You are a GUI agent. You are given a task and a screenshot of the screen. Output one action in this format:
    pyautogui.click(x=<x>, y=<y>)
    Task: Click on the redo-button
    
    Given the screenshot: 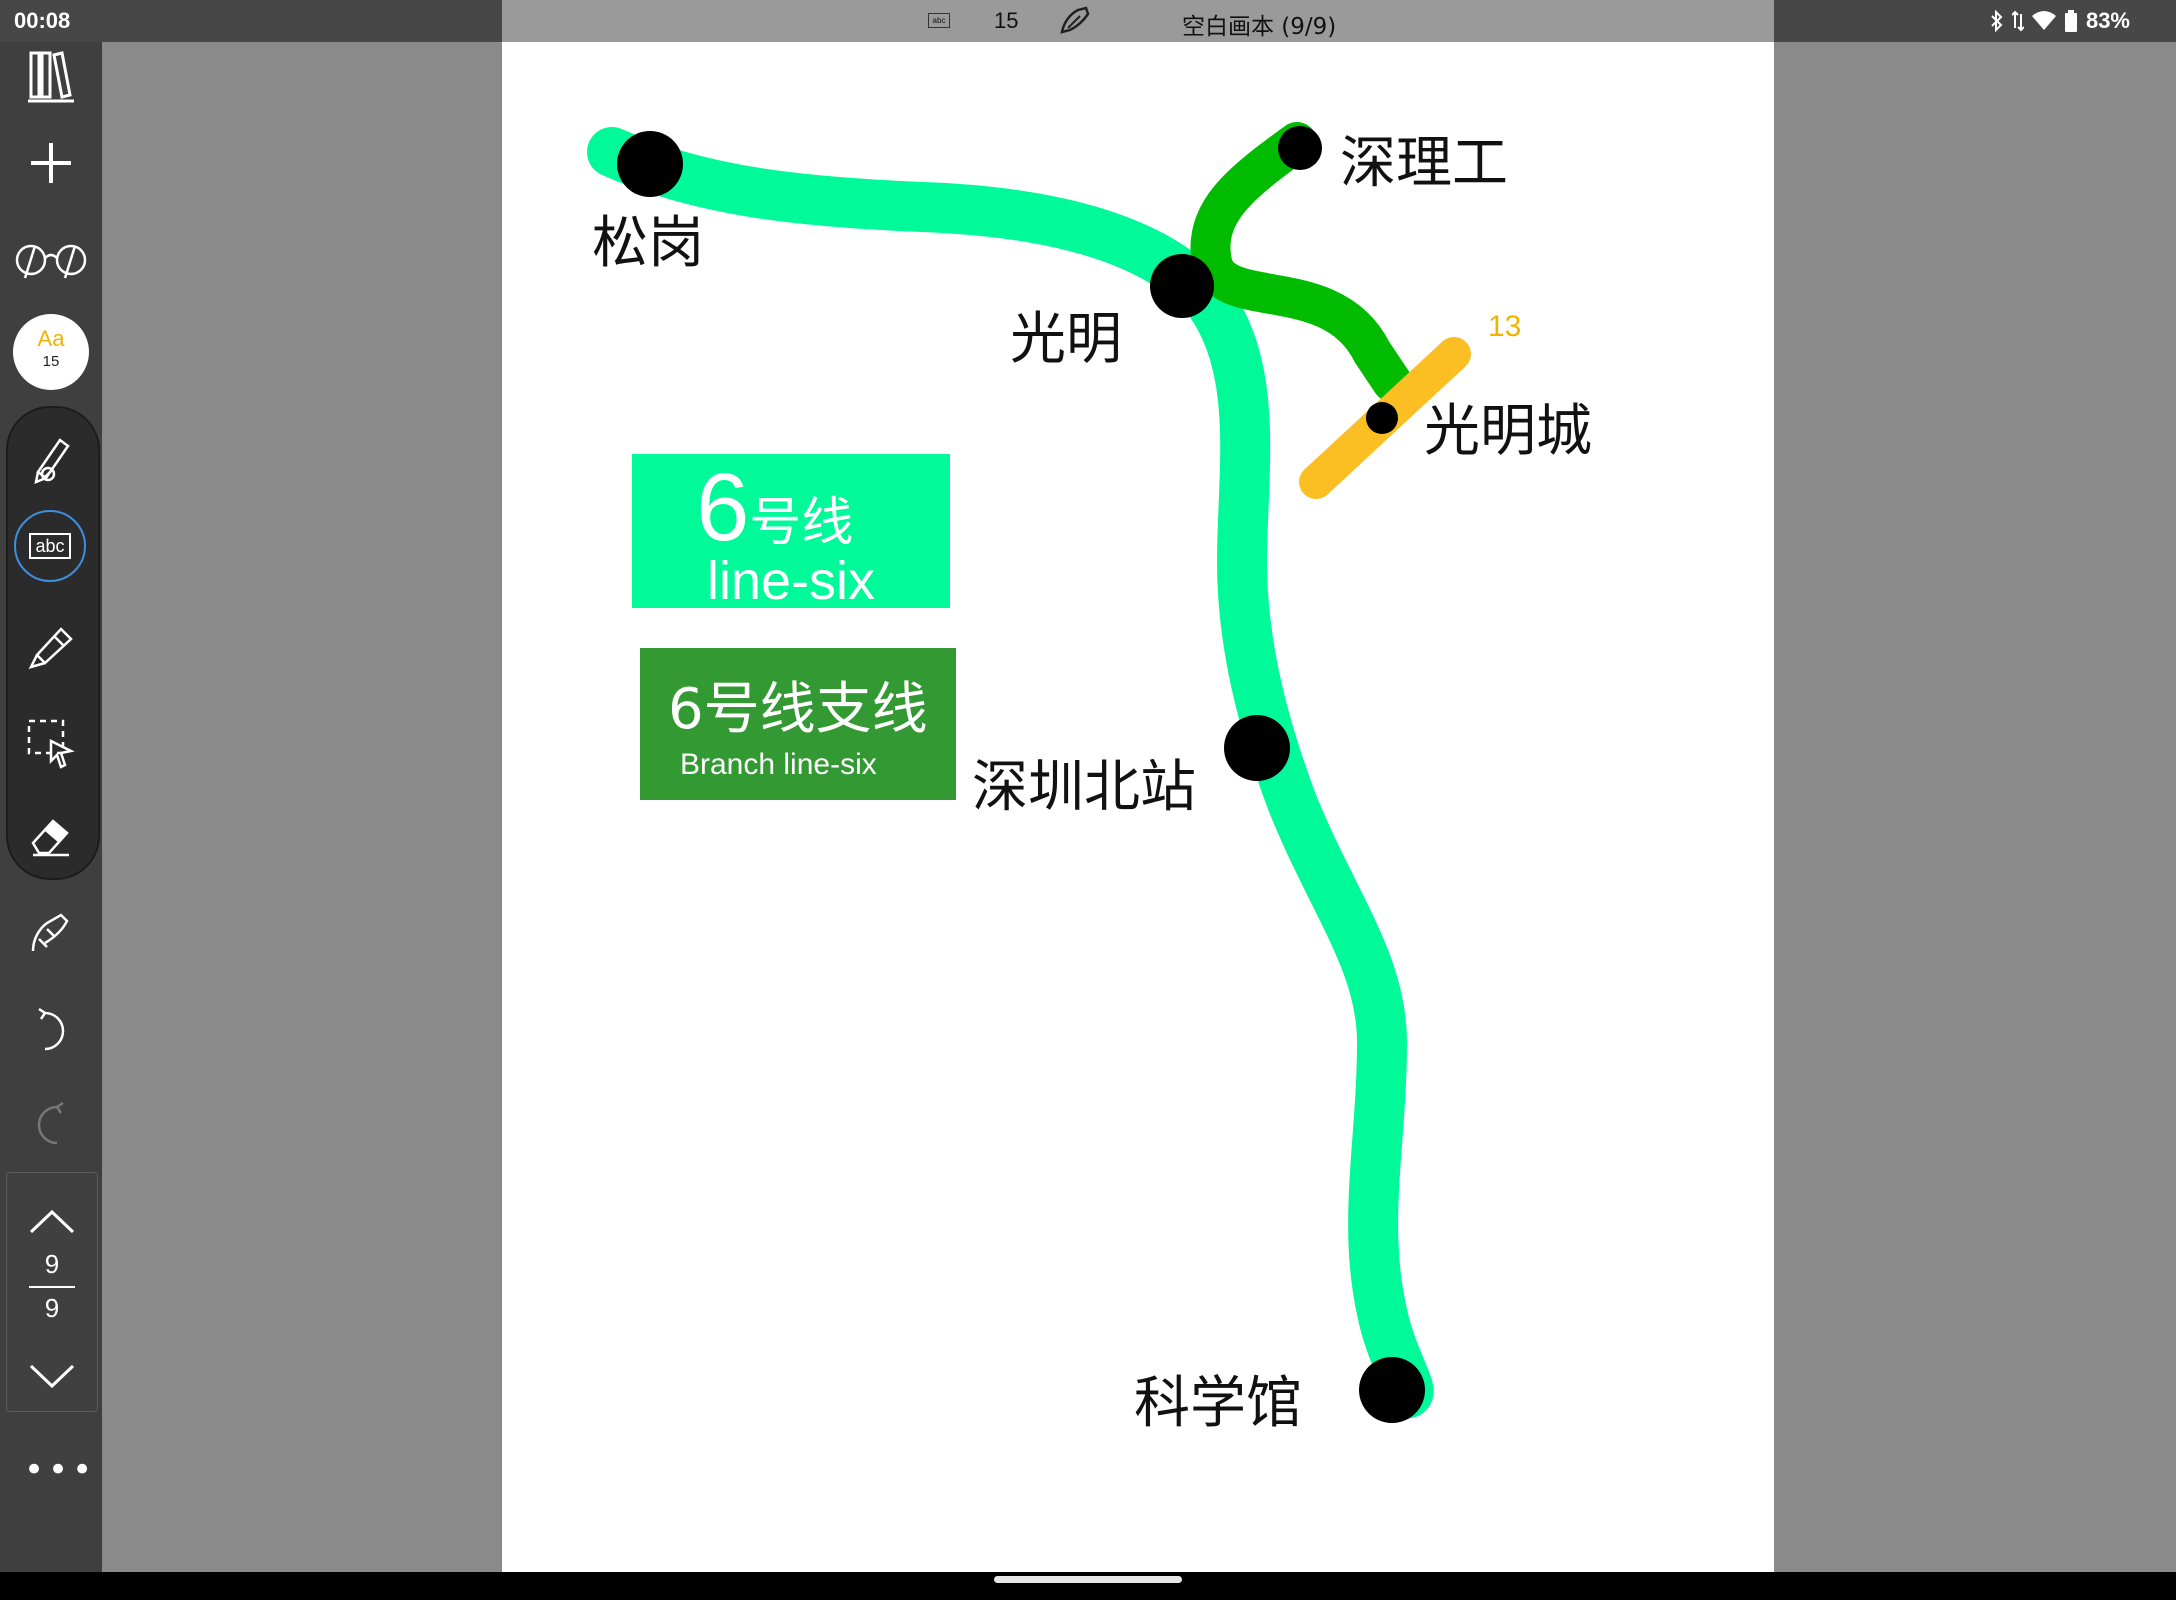 What is the action you would take?
    pyautogui.click(x=51, y=1125)
    